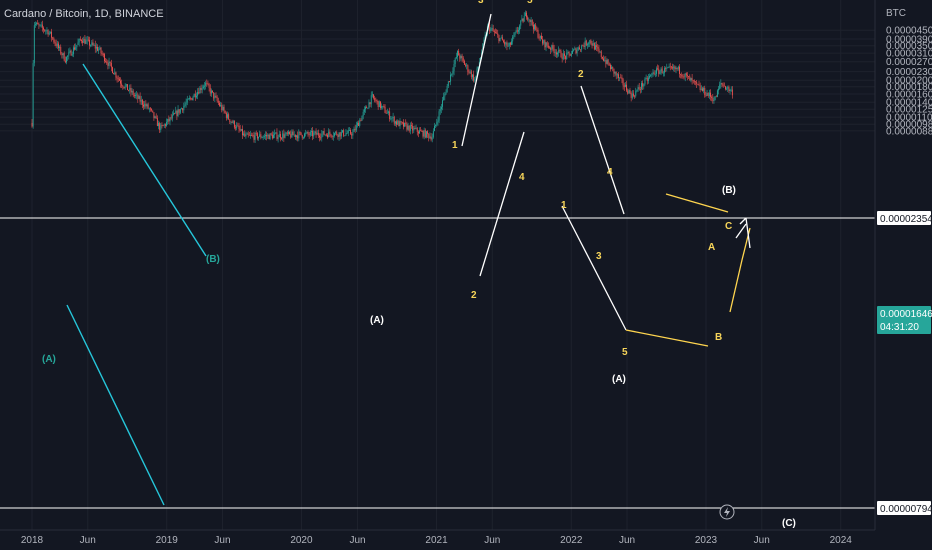 This screenshot has height=550, width=932. What do you see at coordinates (706, 540) in the screenshot?
I see `time-tick-label: 2023` at bounding box center [706, 540].